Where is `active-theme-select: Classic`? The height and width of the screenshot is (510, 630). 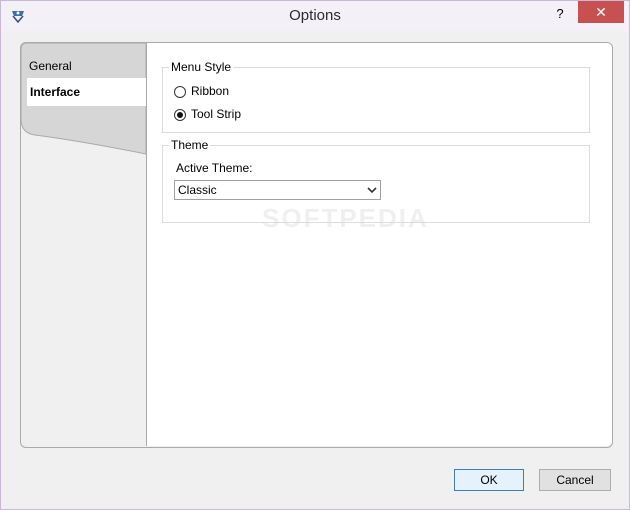 active-theme-select: Classic is located at coordinates (277, 190).